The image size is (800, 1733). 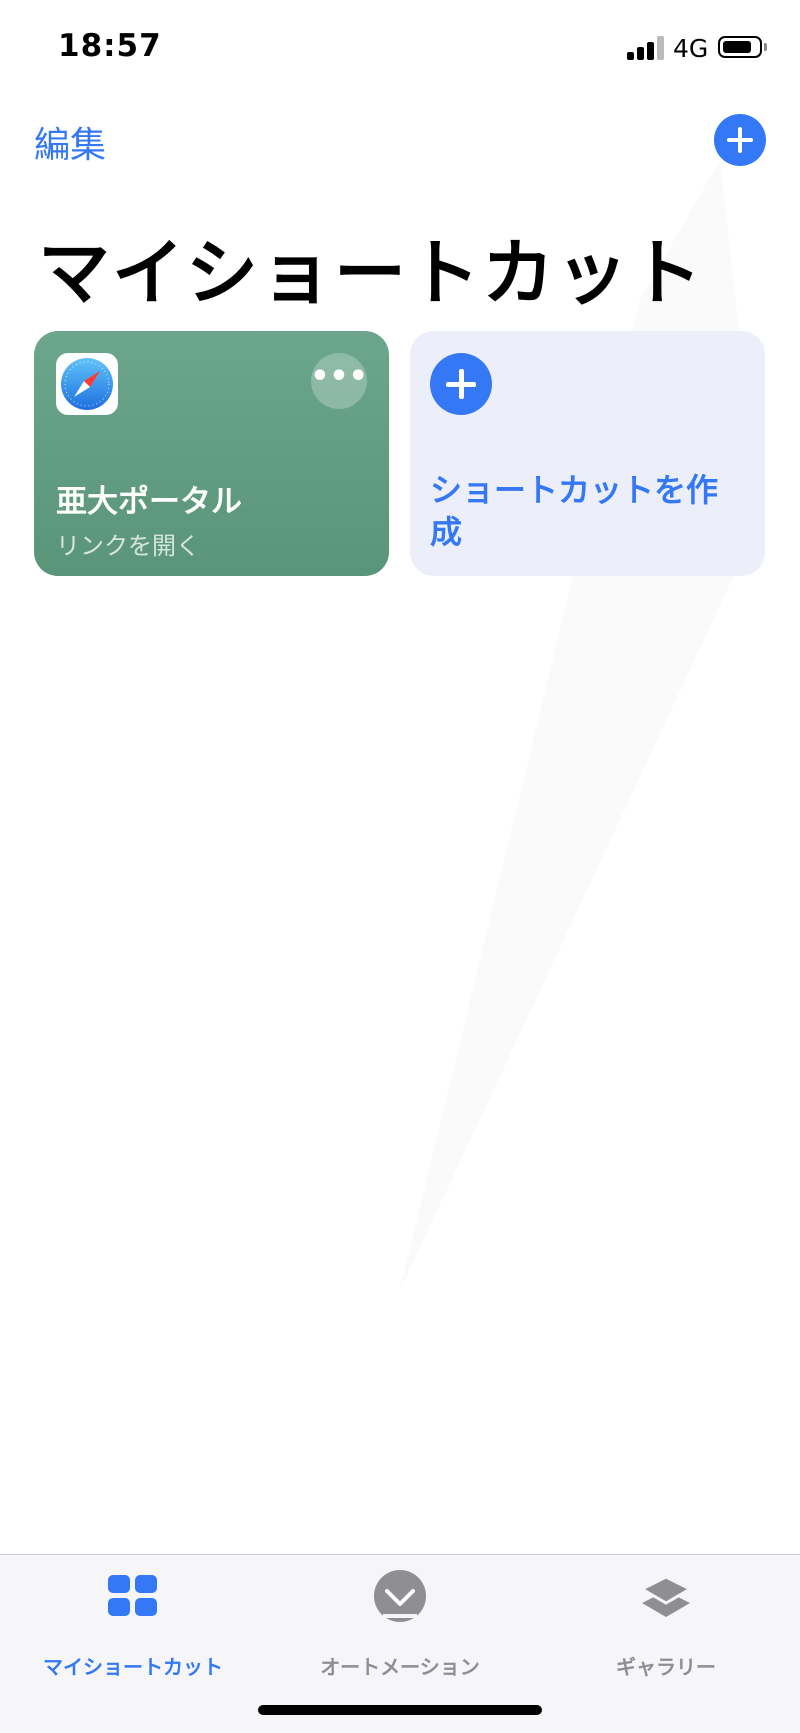 I want to click on tab-gallery: ギャラリー, so click(x=666, y=1630).